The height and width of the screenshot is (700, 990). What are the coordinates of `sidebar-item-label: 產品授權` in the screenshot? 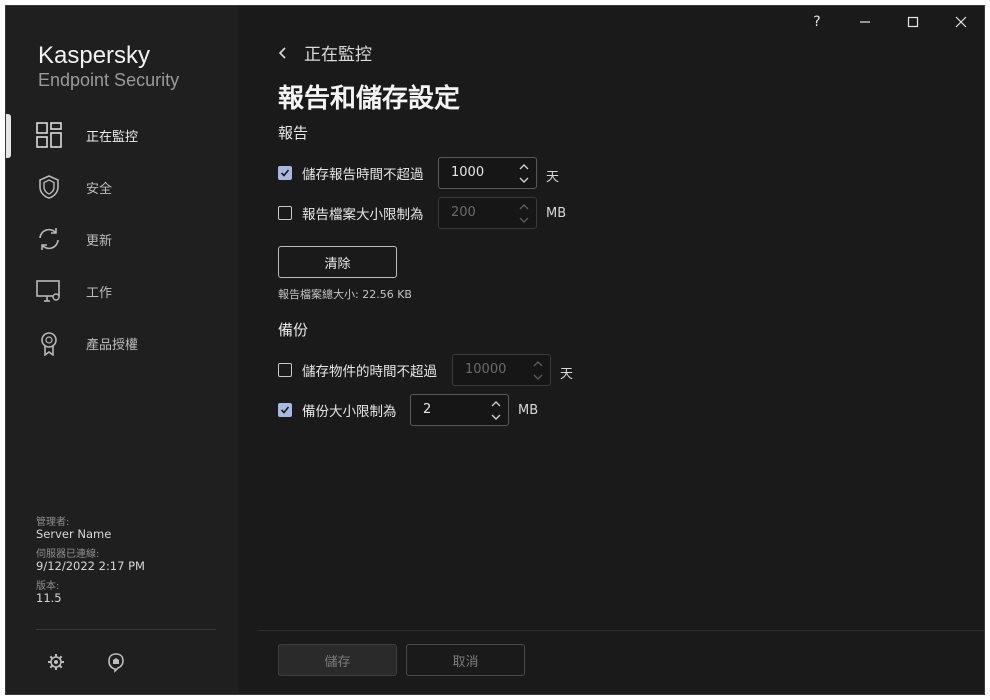 It's located at (112, 345).